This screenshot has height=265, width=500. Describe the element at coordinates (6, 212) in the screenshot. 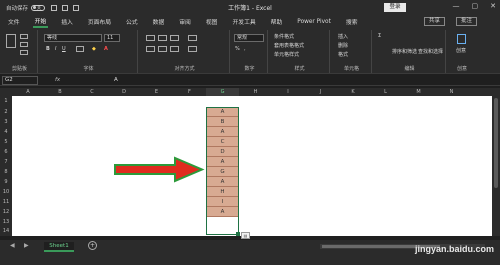

I see `row-header: 12` at that location.